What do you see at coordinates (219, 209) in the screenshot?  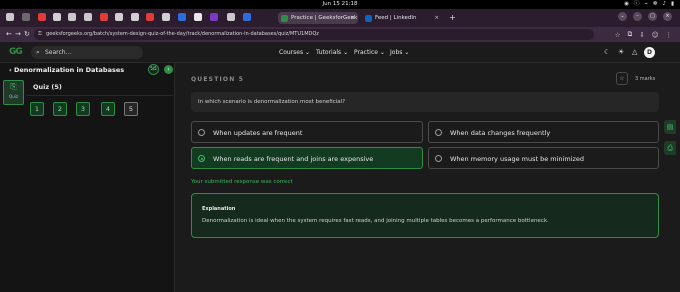 I see `explanation-title: Explanation` at bounding box center [219, 209].